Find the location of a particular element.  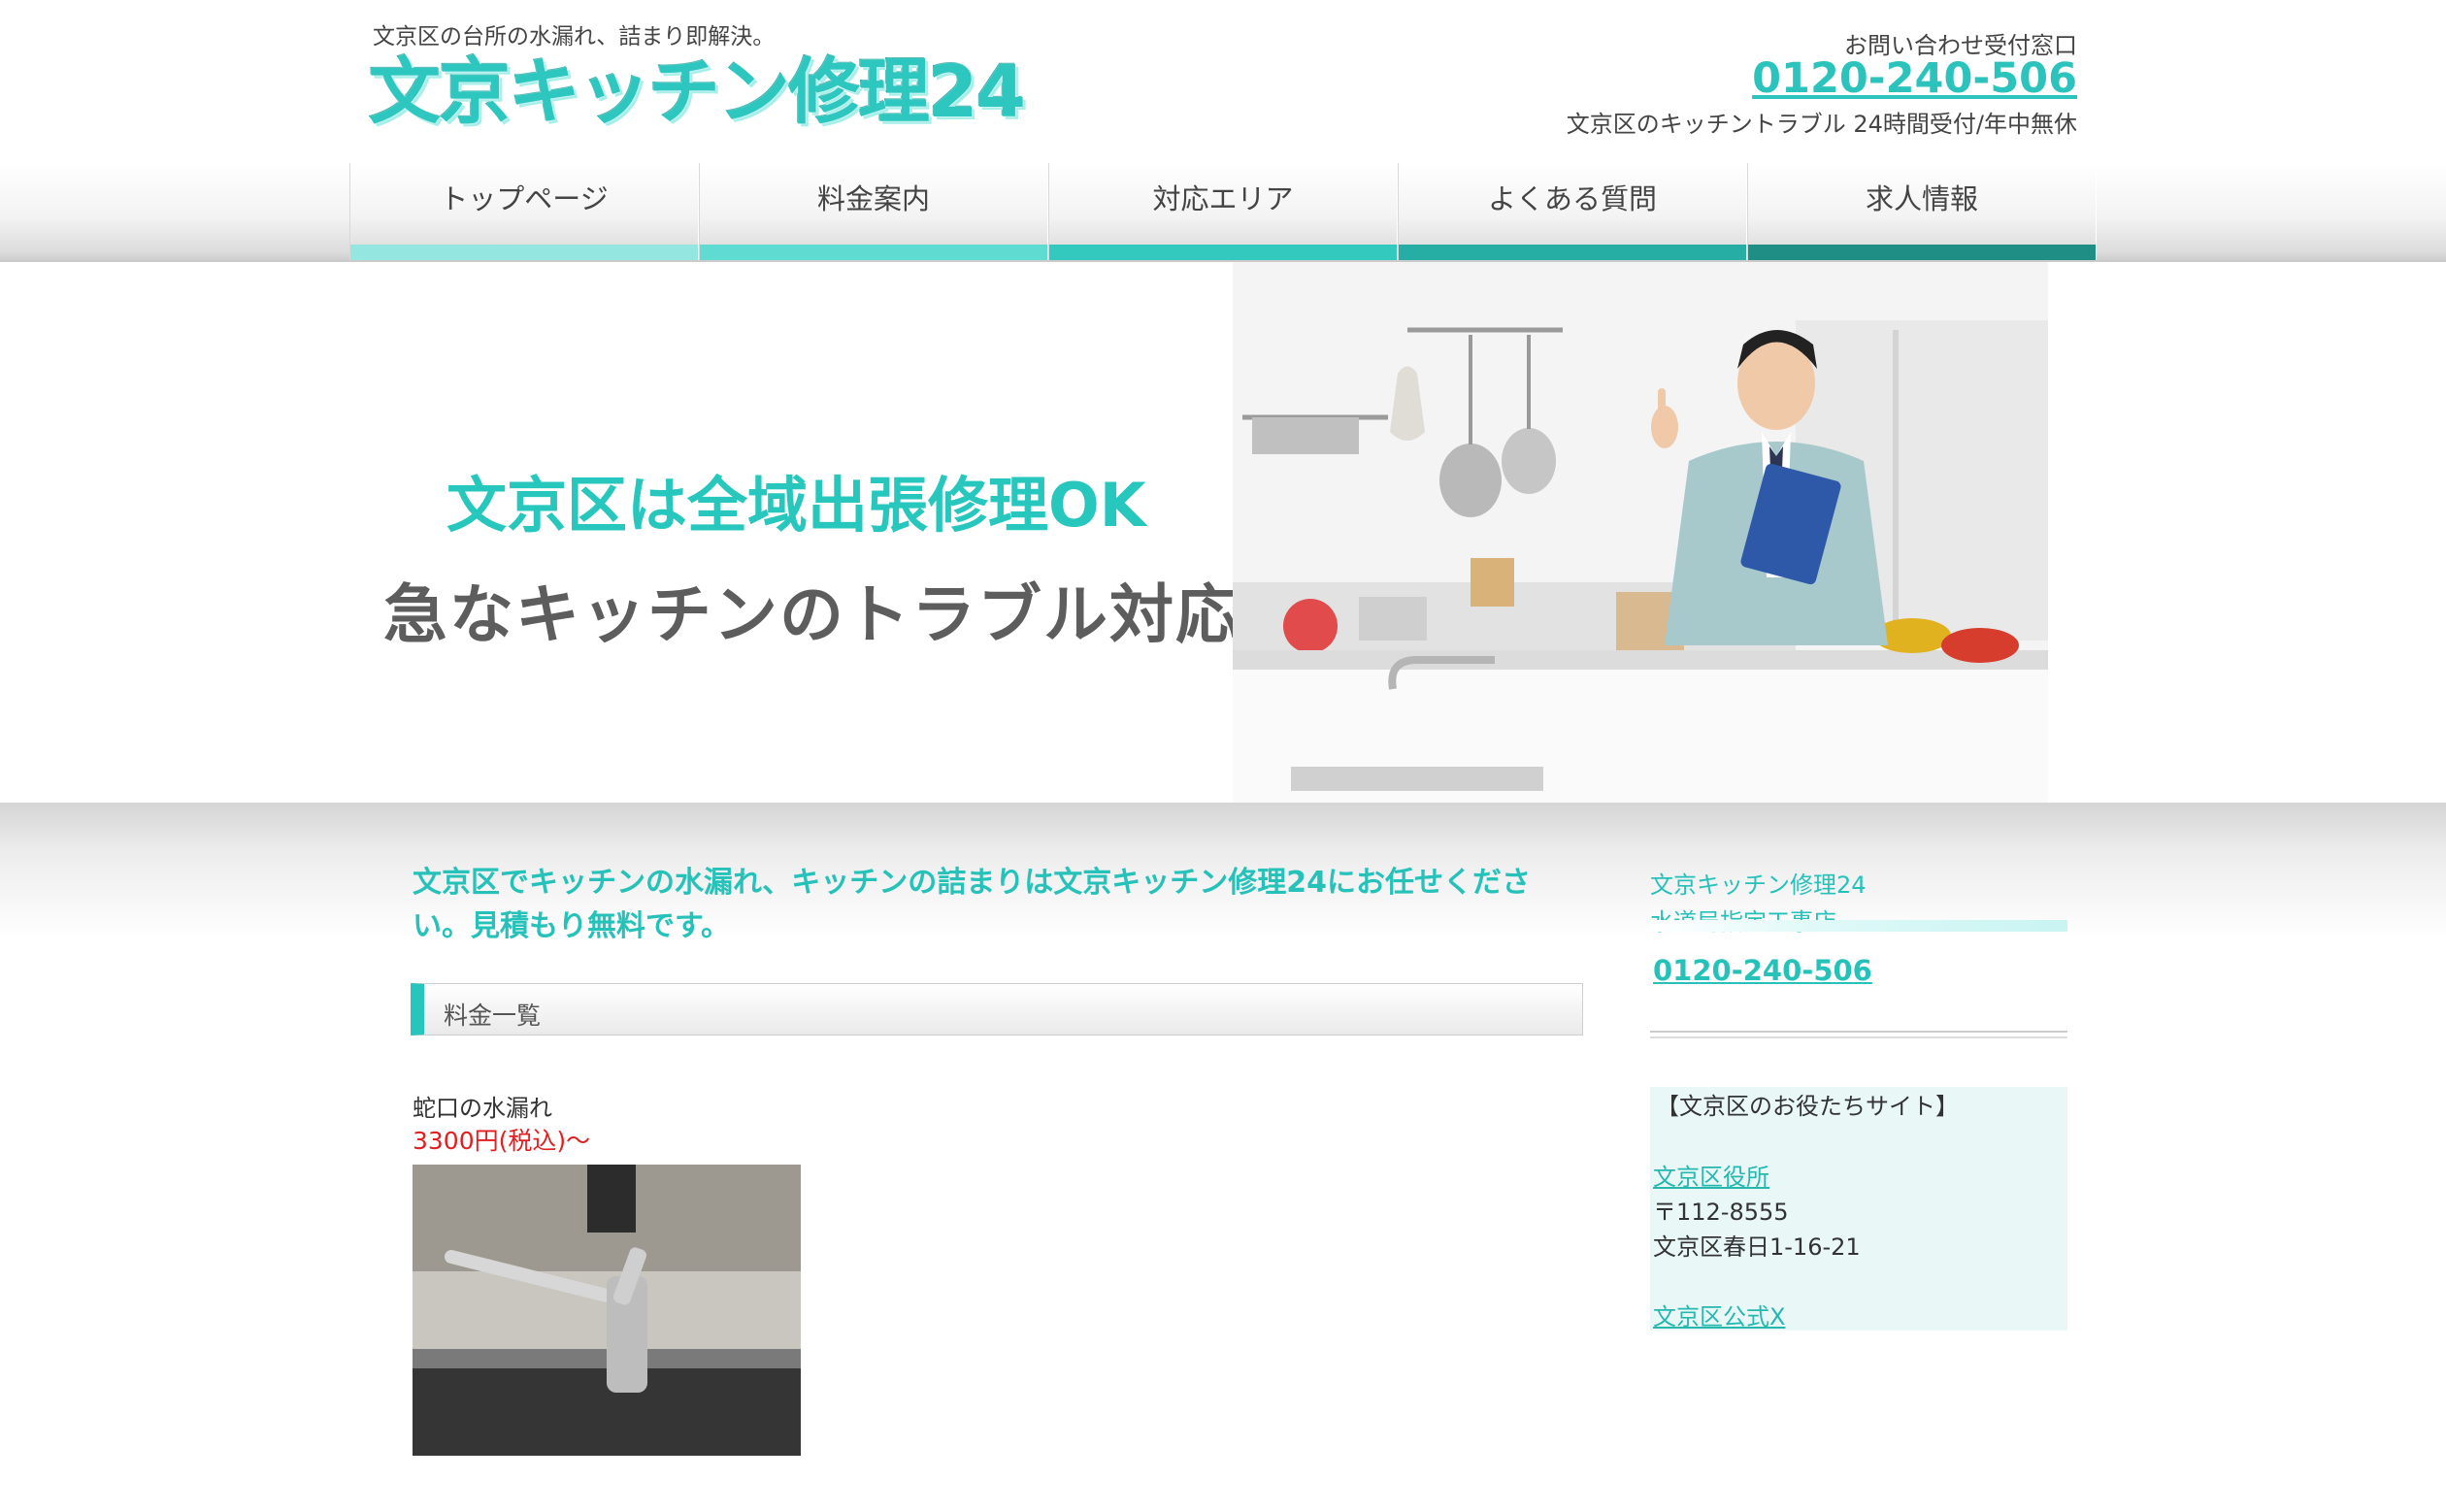

sidebar-divider is located at coordinates (1858, 1034).